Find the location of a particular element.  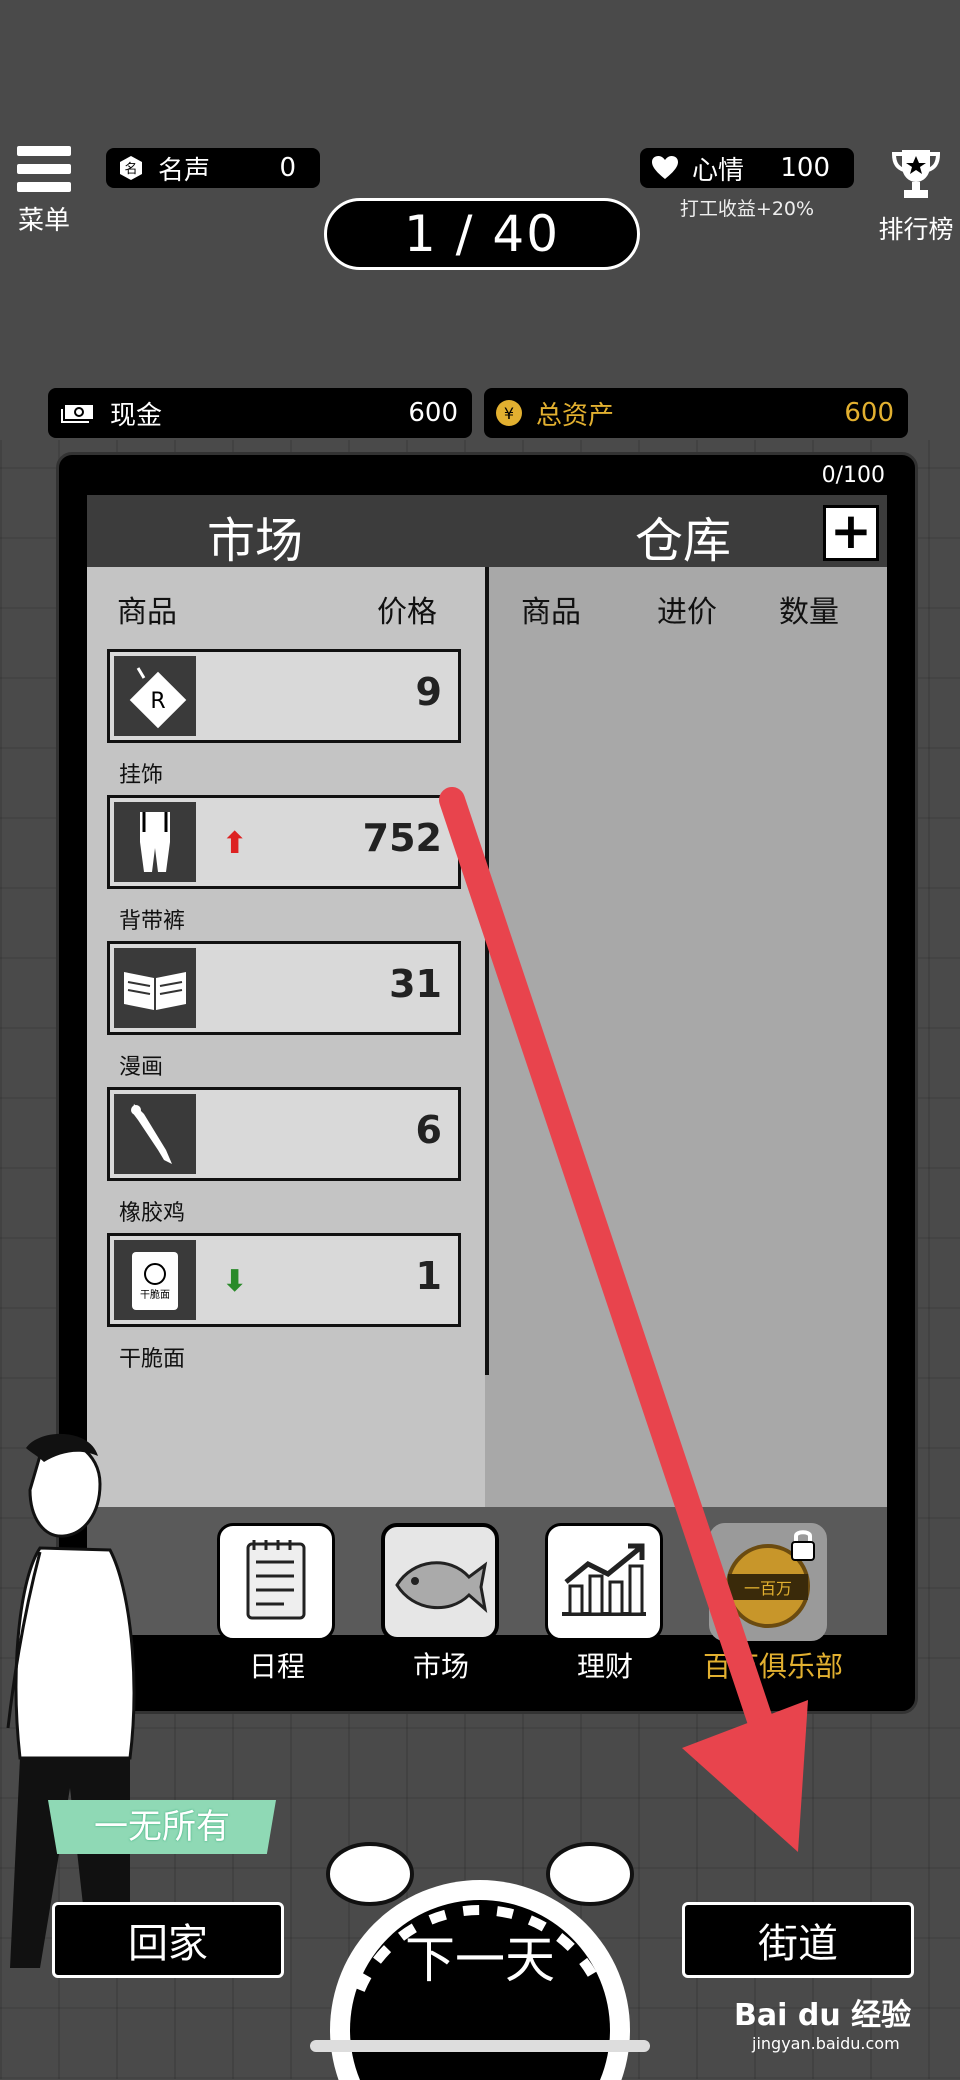

notepad-icon is located at coordinates (276, 1580).